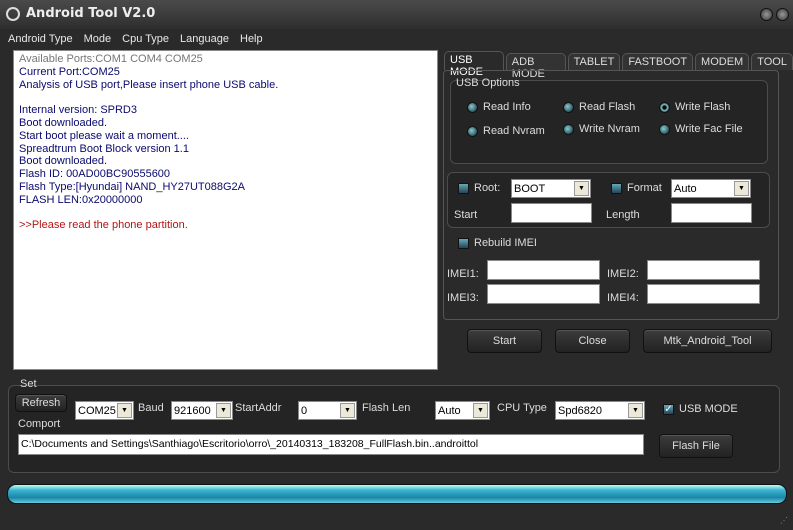 This screenshot has width=793, height=530. What do you see at coordinates (623, 215) in the screenshot?
I see `length-label: Length` at bounding box center [623, 215].